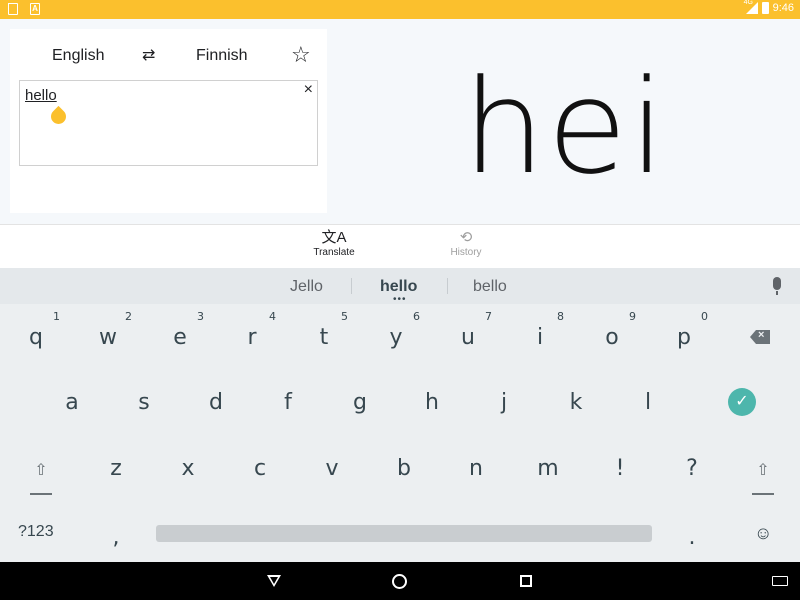 The height and width of the screenshot is (600, 800). What do you see at coordinates (222, 56) in the screenshot?
I see `target-language-button: Finnish` at bounding box center [222, 56].